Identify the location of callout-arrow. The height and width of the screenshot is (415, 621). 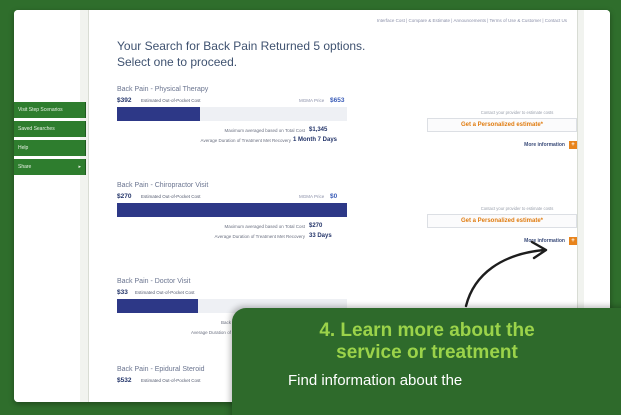
(506, 274).